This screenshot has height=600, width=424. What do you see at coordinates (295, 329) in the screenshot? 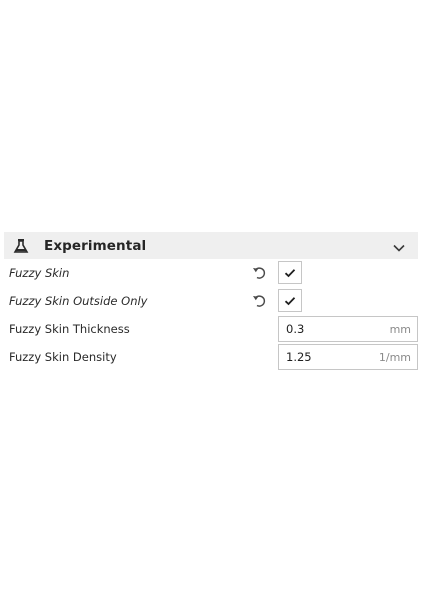
I see `field-value: 0.3` at bounding box center [295, 329].